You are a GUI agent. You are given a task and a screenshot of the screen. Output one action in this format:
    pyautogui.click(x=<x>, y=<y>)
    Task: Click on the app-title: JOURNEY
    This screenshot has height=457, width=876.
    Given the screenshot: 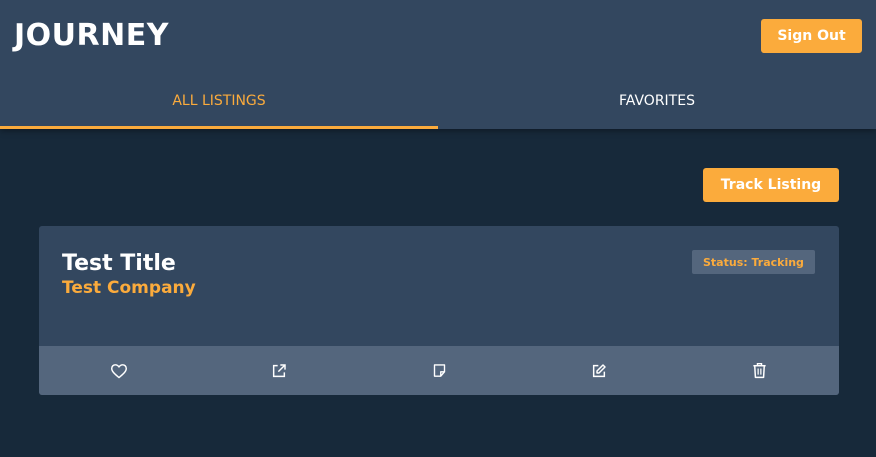 What is the action you would take?
    pyautogui.click(x=91, y=35)
    